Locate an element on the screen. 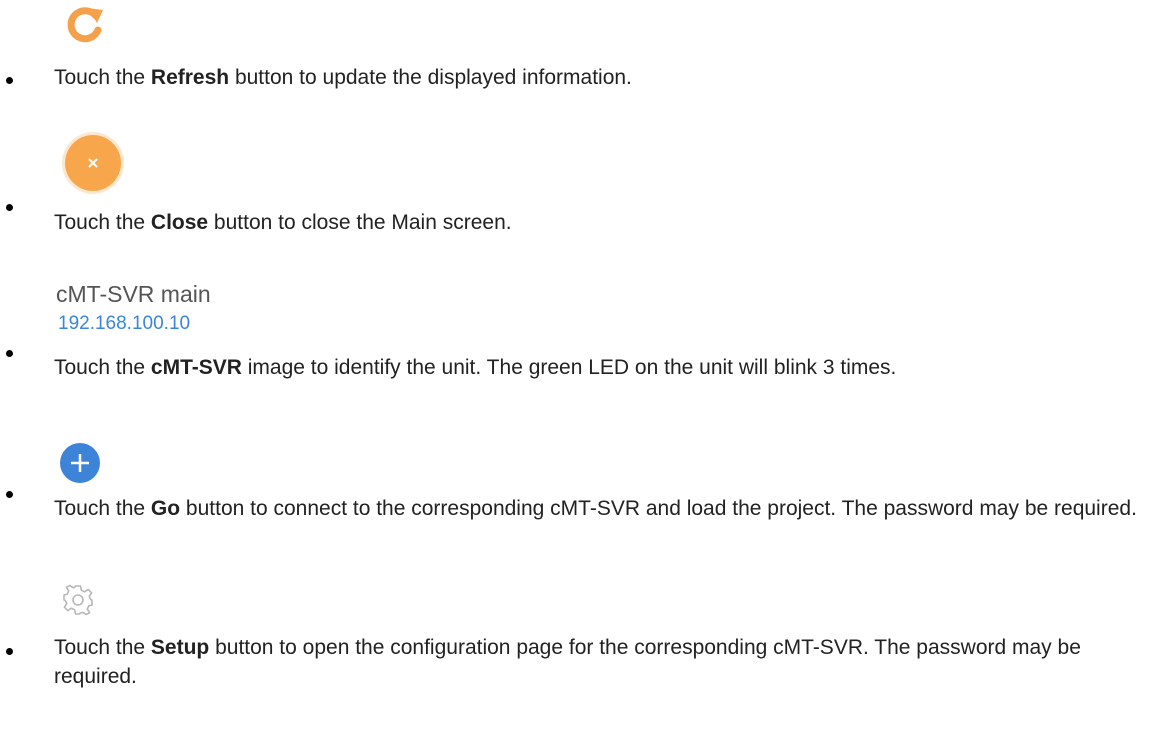 The height and width of the screenshot is (731, 1159). device-ip: 192.168.100.10 is located at coordinates (124, 324).